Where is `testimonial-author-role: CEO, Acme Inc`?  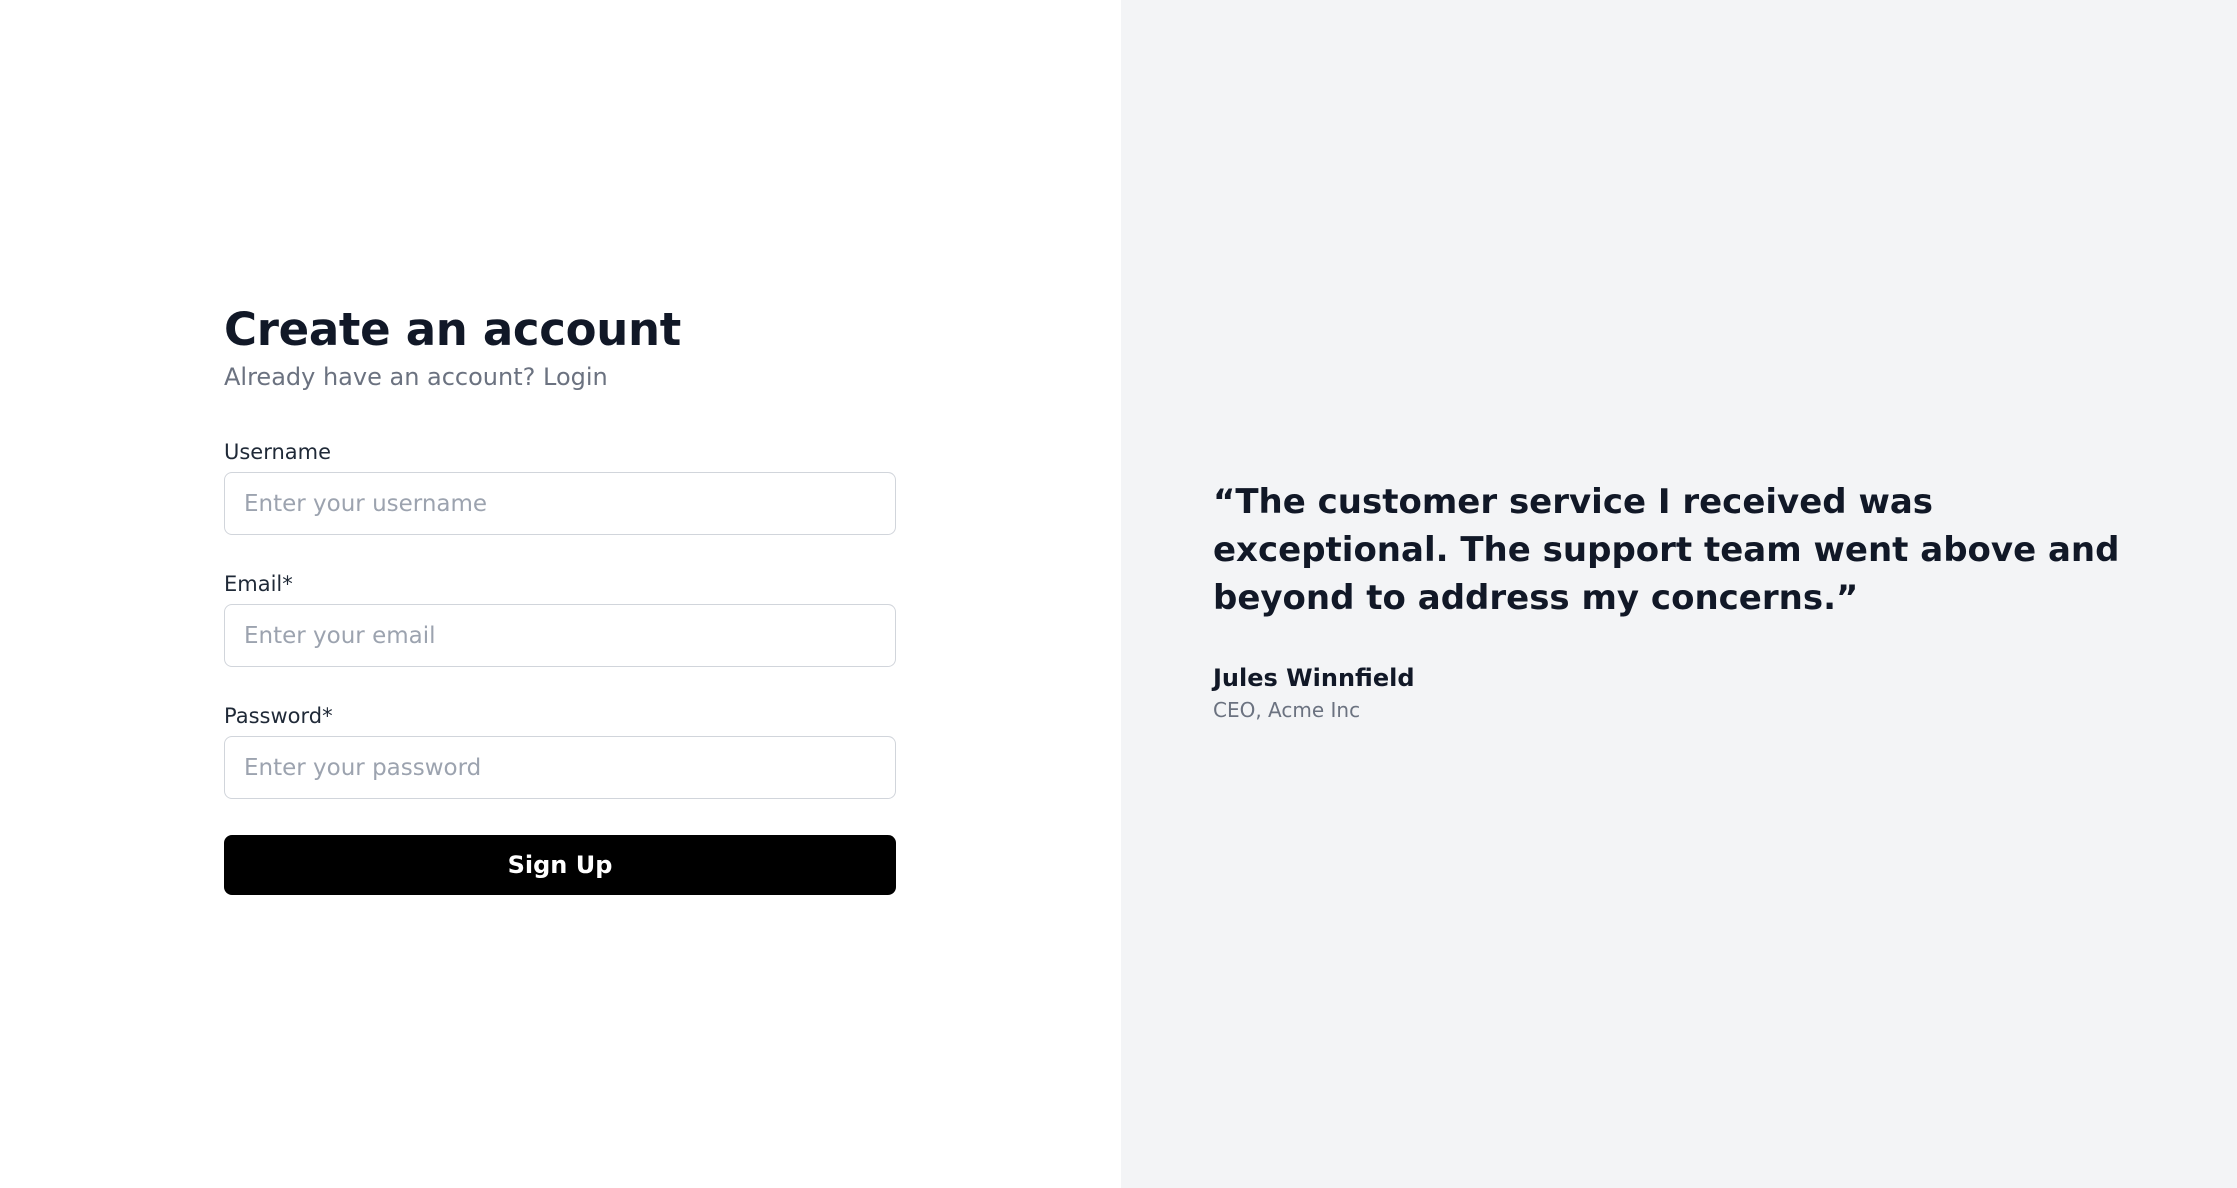
testimonial-author-role: CEO, Acme Inc is located at coordinates (1287, 710).